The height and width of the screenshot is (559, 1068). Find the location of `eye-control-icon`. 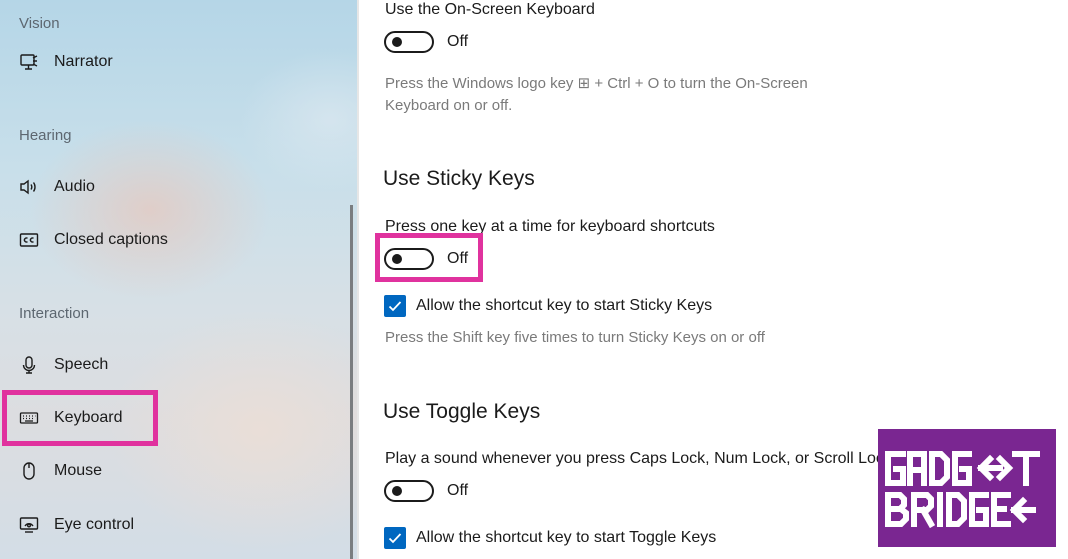

eye-control-icon is located at coordinates (29, 525).